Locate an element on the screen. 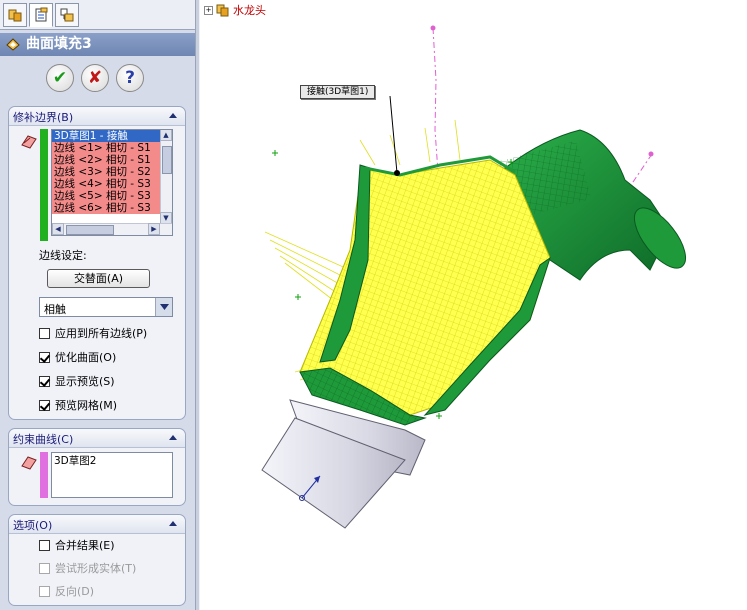  feature-title-bar: 曲面填充3 is located at coordinates (97, 44).